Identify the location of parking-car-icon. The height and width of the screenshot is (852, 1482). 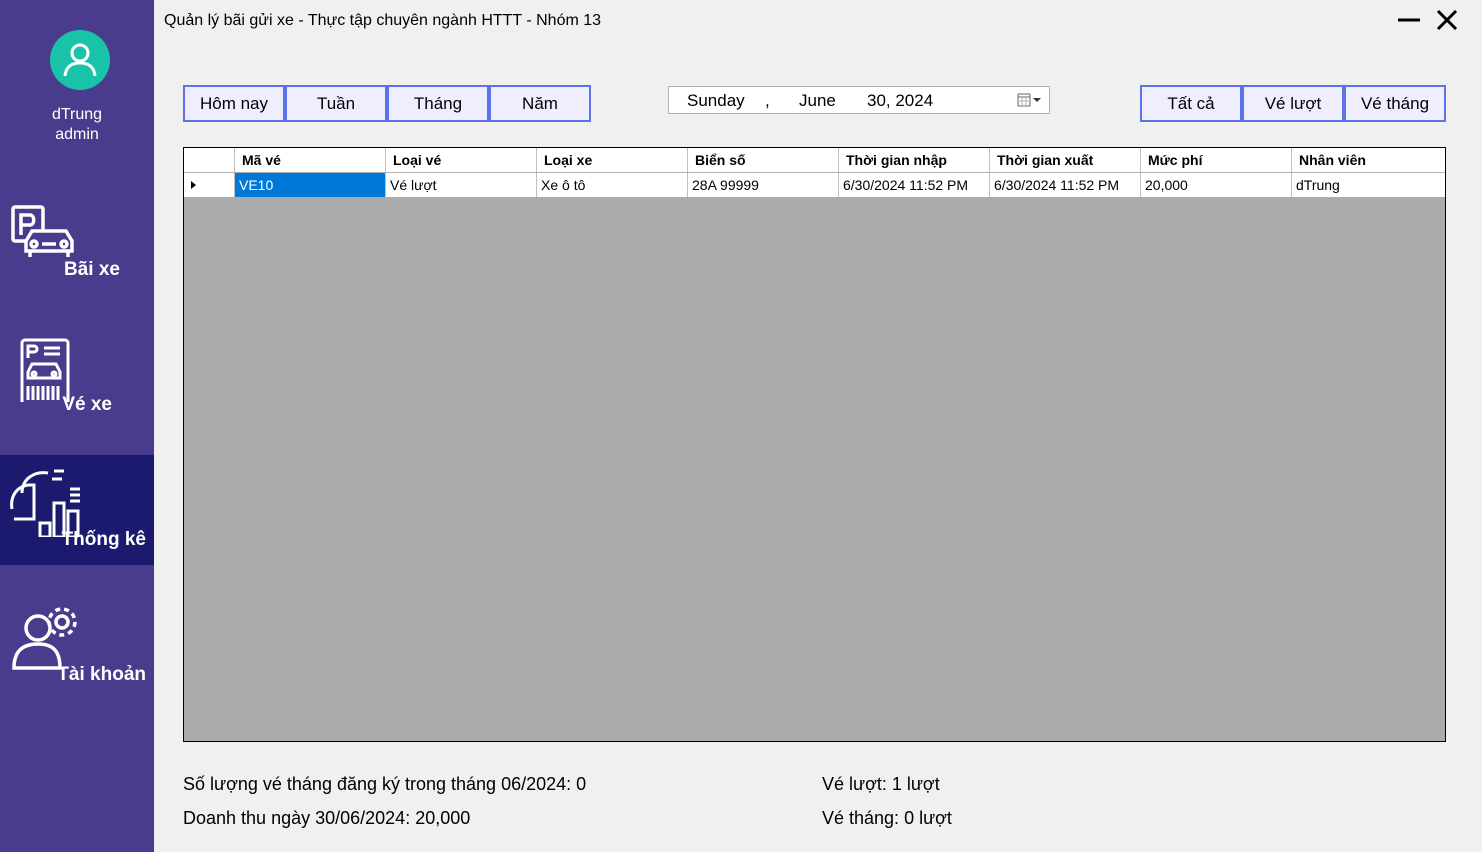
(42, 231).